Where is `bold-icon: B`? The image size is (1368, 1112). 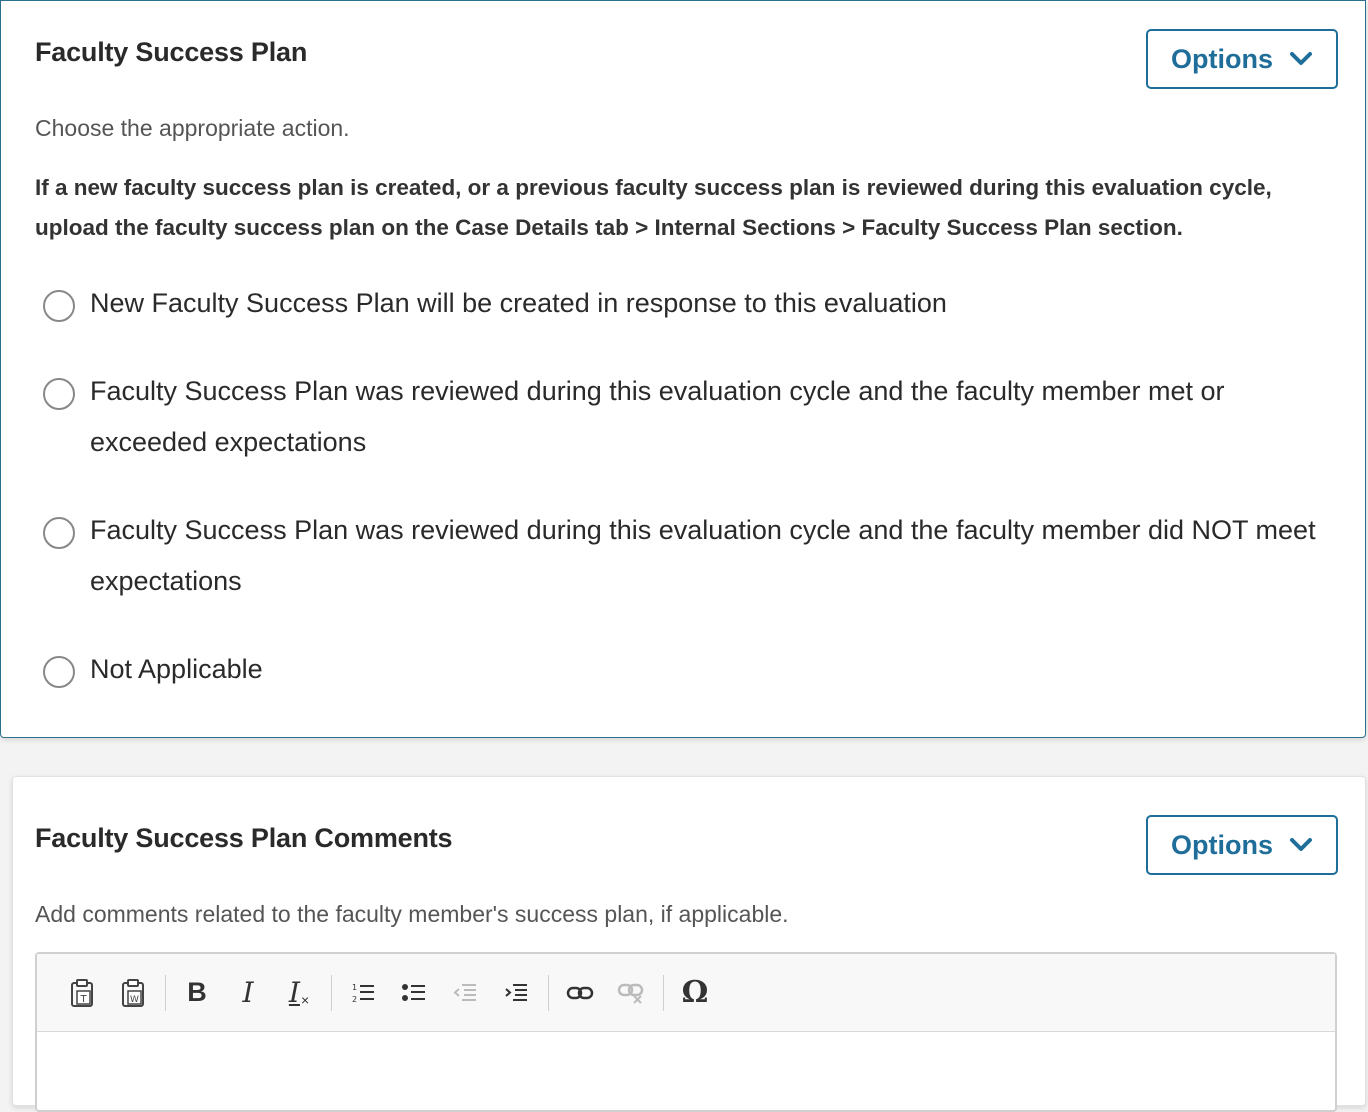 bold-icon: B is located at coordinates (197, 993).